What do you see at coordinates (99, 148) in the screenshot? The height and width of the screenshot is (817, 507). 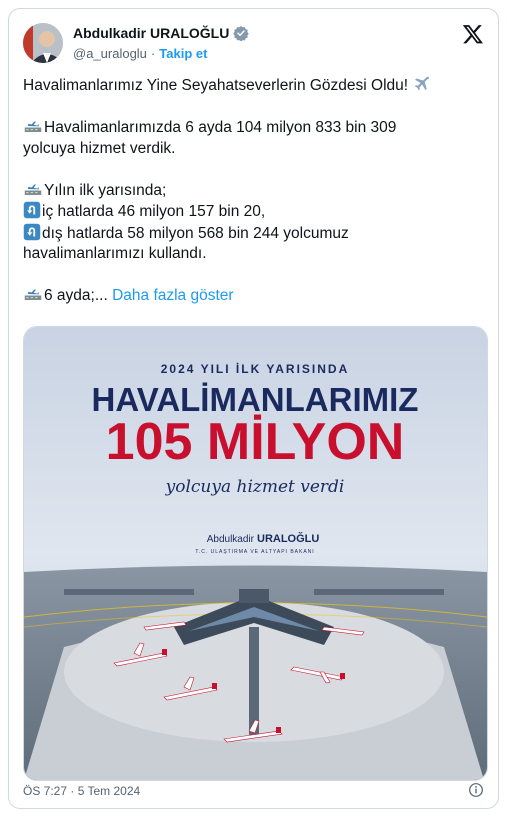 I see `tweet-line-2b: yolcuya hizmet verdik.` at bounding box center [99, 148].